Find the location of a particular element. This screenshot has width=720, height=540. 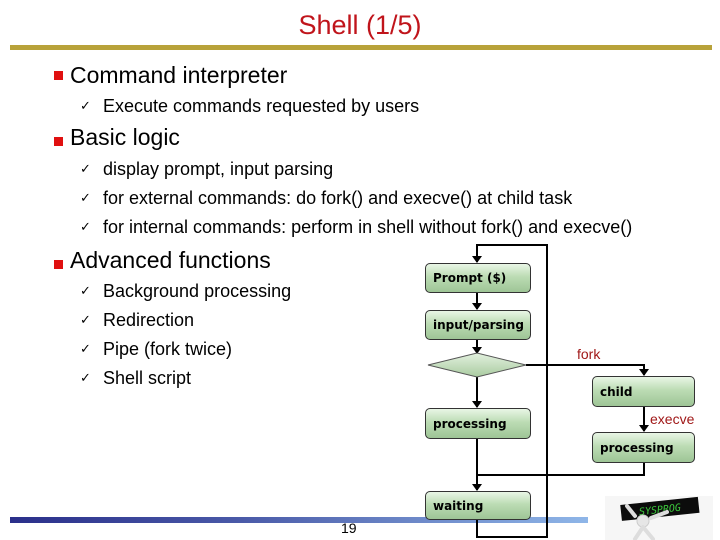

sysprog-logo: SYSPROG is located at coordinates (659, 518).